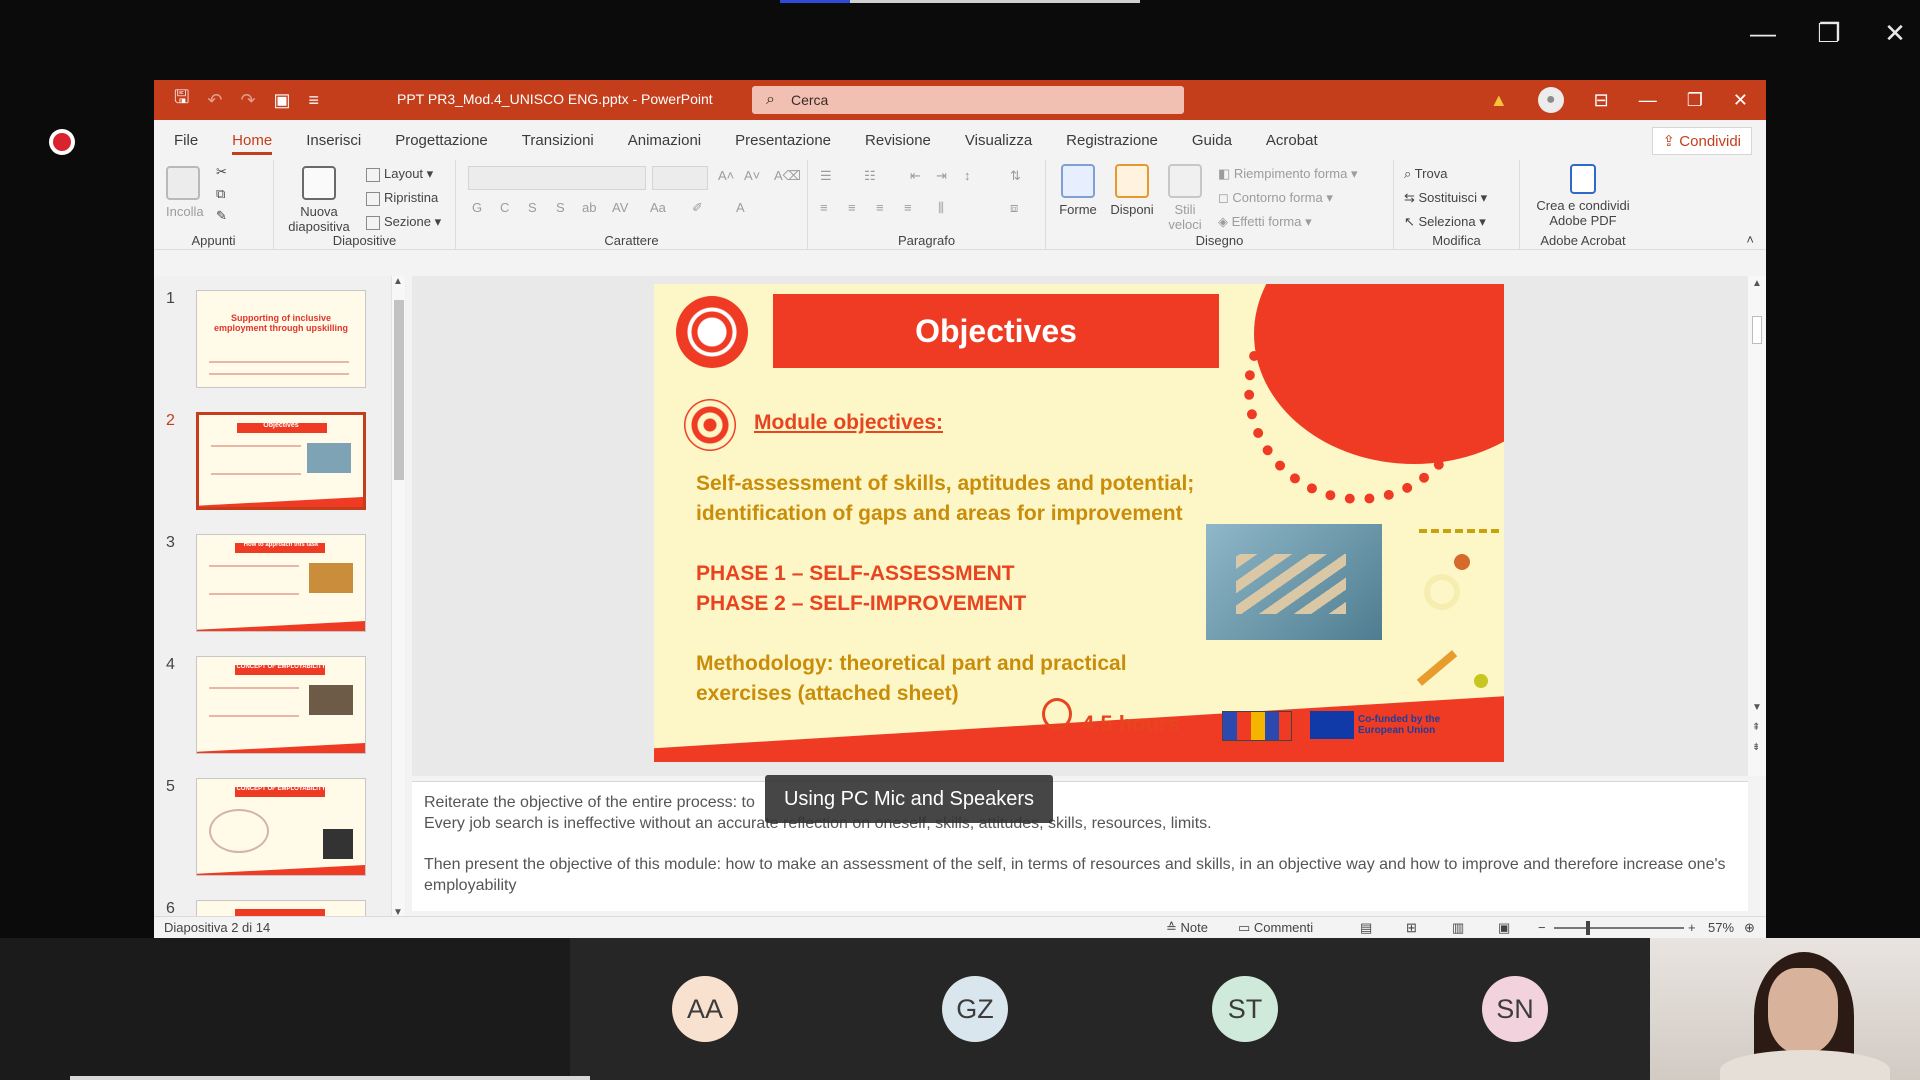 The image size is (1920, 1080). What do you see at coordinates (333, 140) in the screenshot?
I see `tab-inserisci: Inserisci` at bounding box center [333, 140].